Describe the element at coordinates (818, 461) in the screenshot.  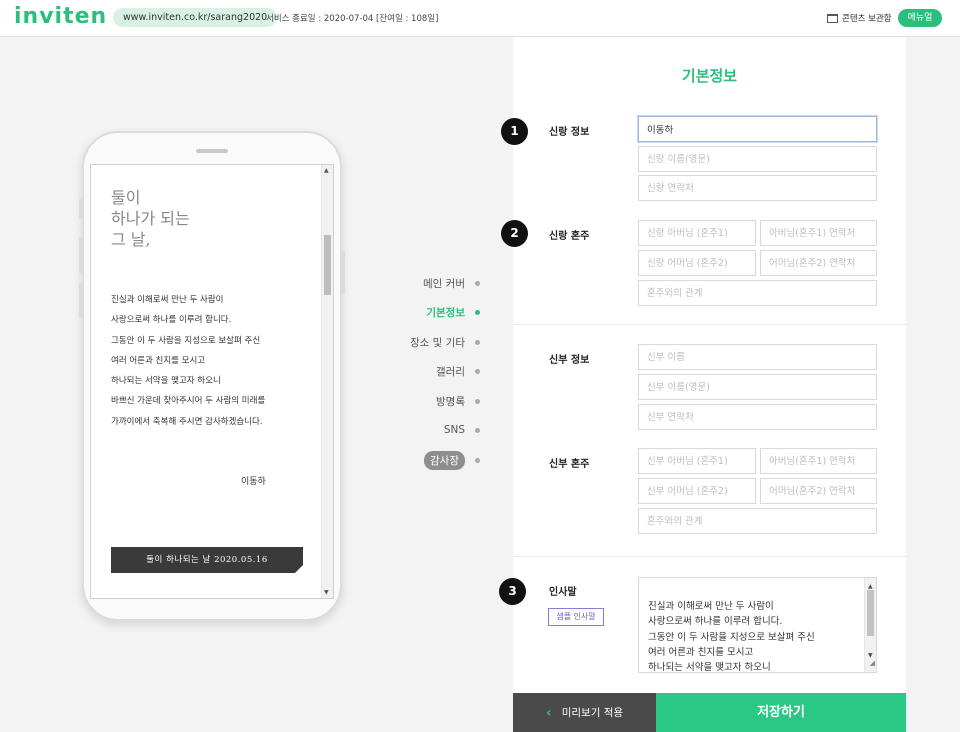
I see `bride-father-phone-input` at that location.